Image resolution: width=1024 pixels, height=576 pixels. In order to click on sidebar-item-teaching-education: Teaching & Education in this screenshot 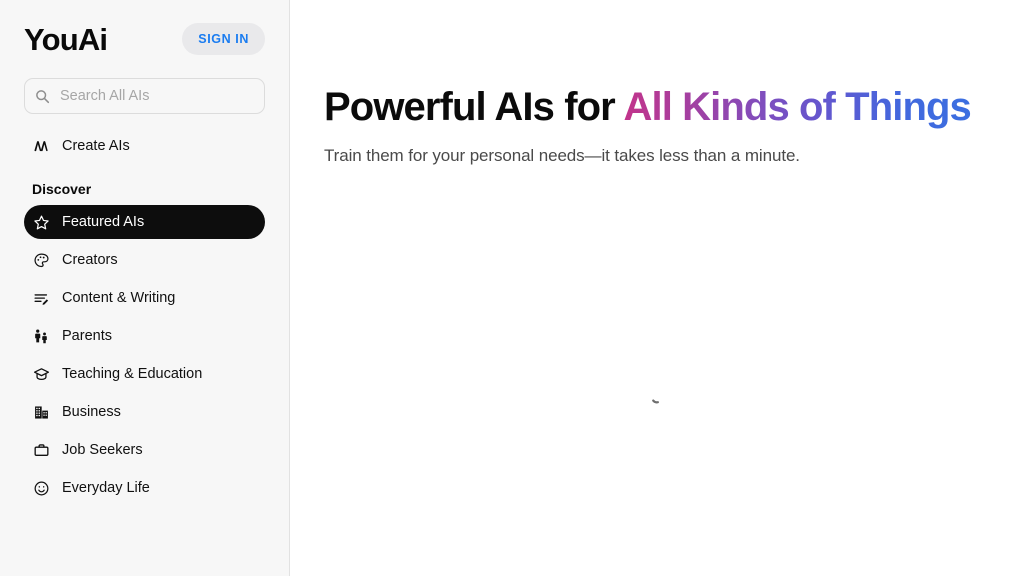, I will do `click(144, 374)`.